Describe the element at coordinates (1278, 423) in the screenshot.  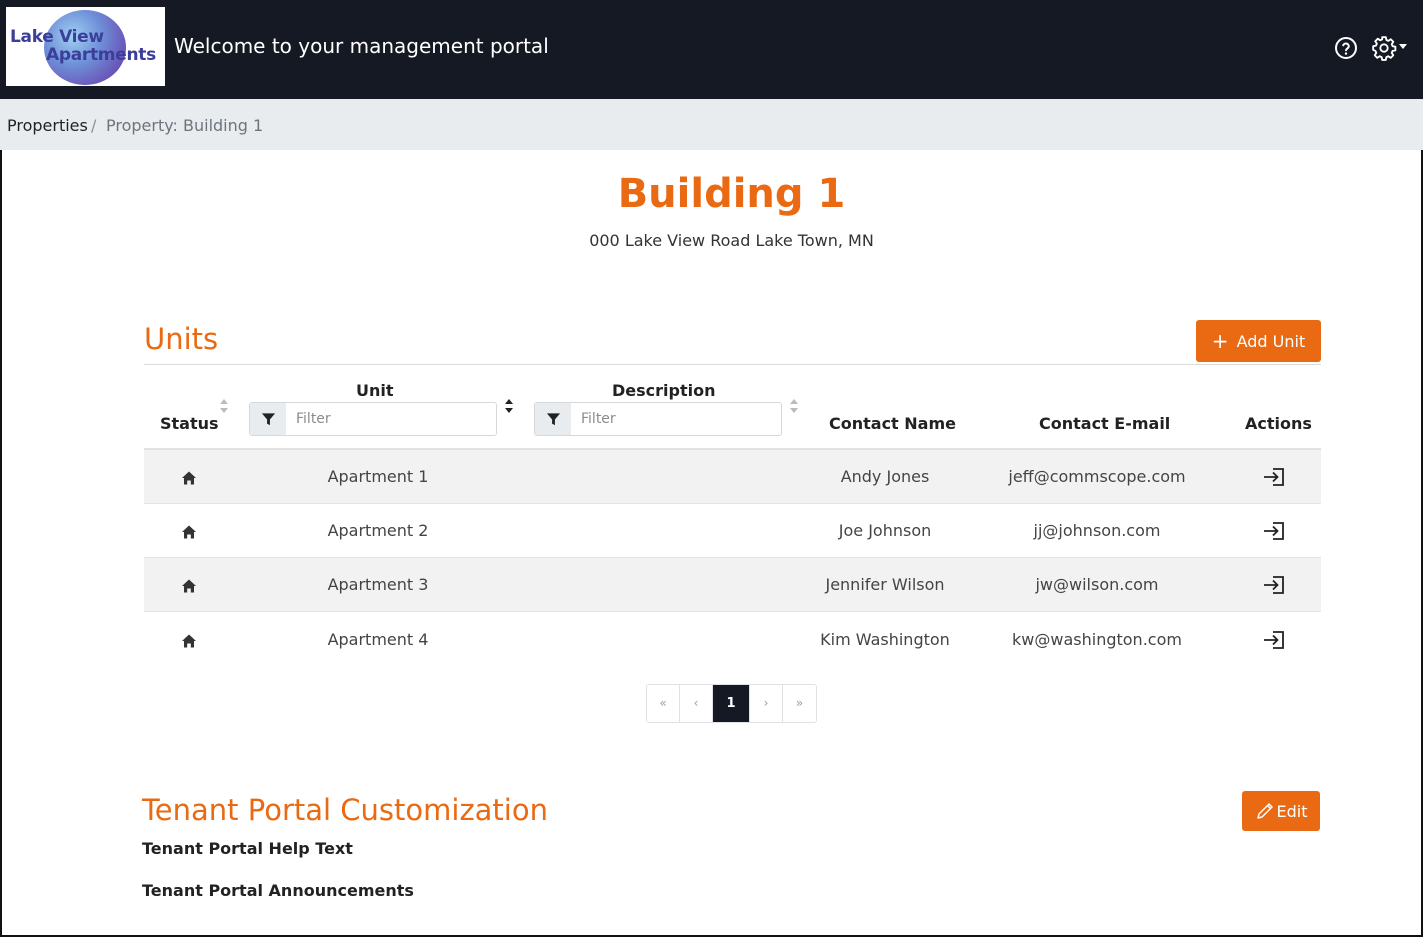
I see `column-header-actions: Actions` at that location.